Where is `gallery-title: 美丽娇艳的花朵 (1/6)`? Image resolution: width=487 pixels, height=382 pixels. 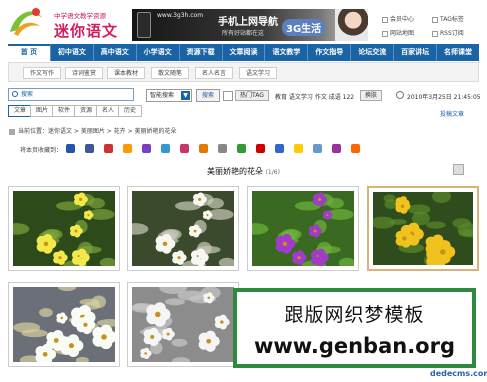 gallery-title: 美丽娇艳的花朵 (1/6) is located at coordinates (243, 171).